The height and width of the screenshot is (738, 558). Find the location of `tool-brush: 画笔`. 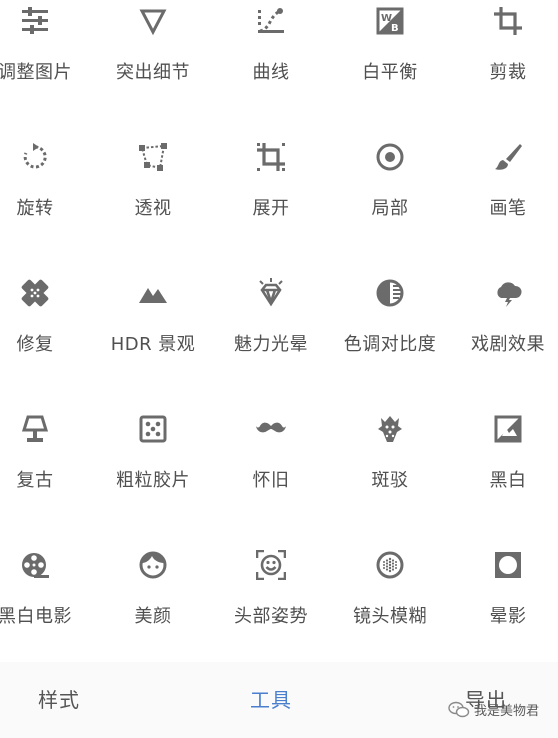

tool-brush: 画笔 is located at coordinates (503, 207).